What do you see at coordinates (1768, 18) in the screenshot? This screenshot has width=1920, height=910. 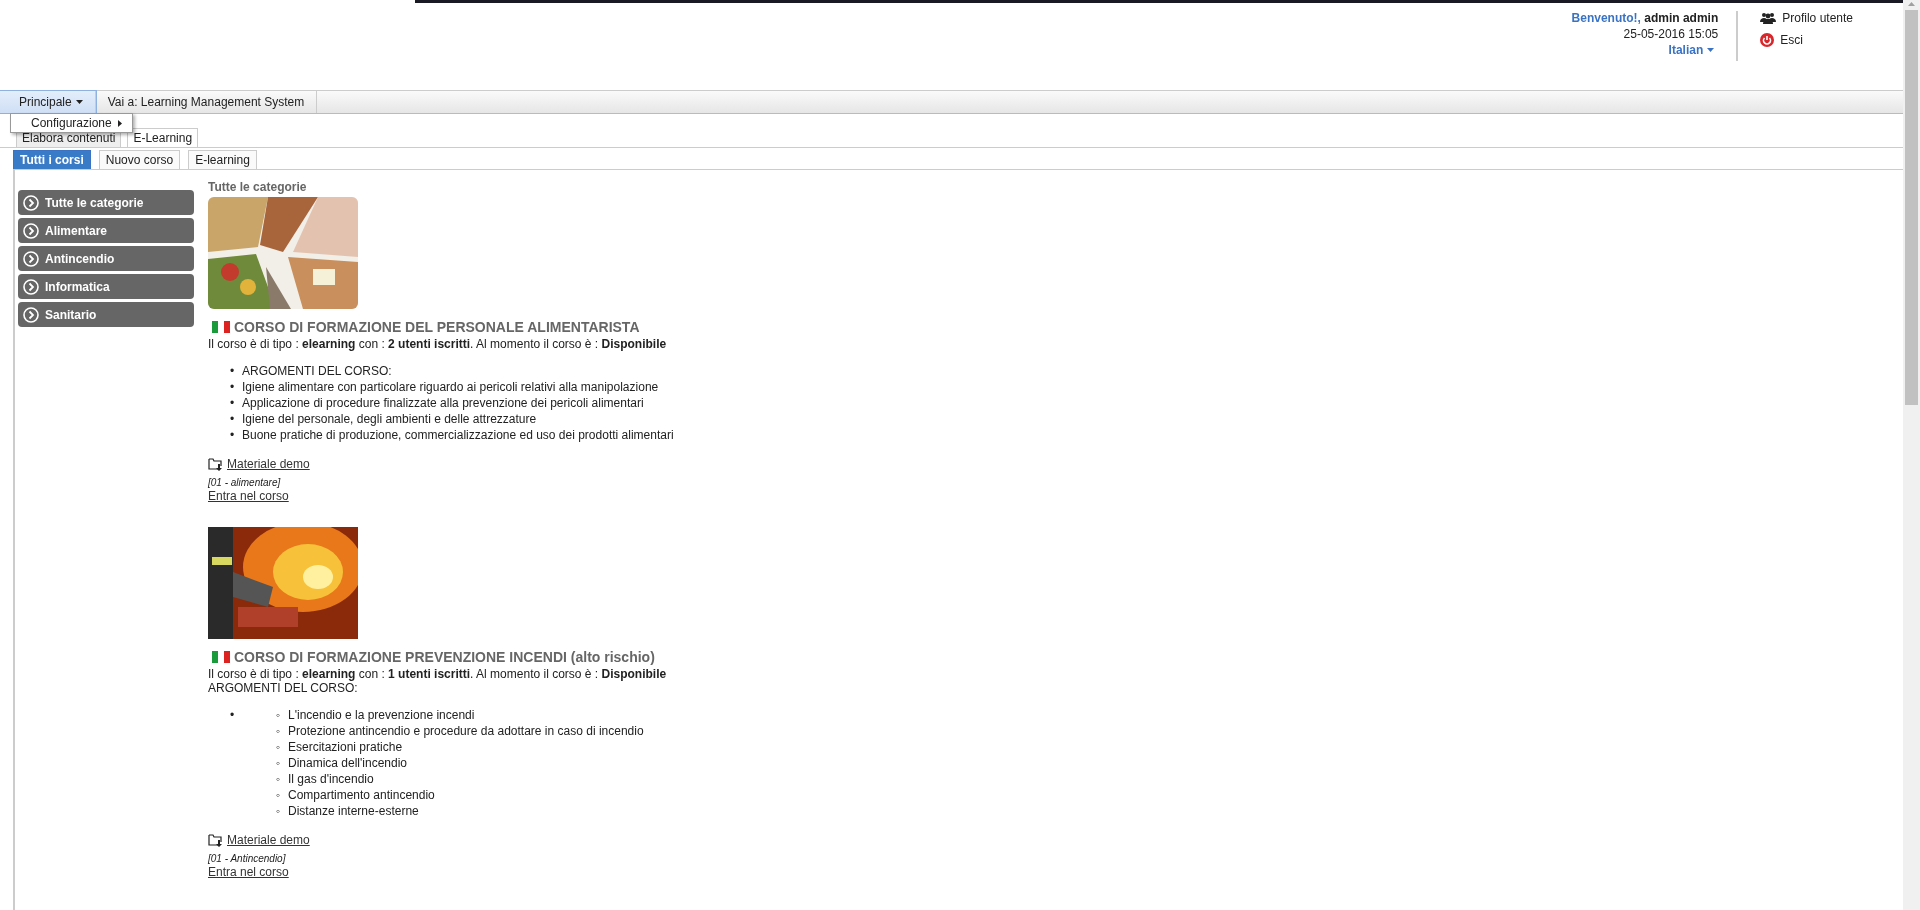 I see `users-icon` at bounding box center [1768, 18].